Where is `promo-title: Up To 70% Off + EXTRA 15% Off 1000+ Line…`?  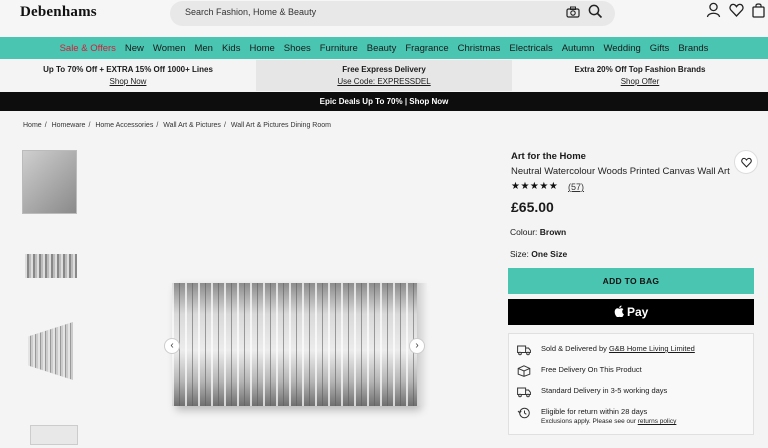 promo-title: Up To 70% Off + EXTRA 15% Off 1000+ Line… is located at coordinates (128, 69).